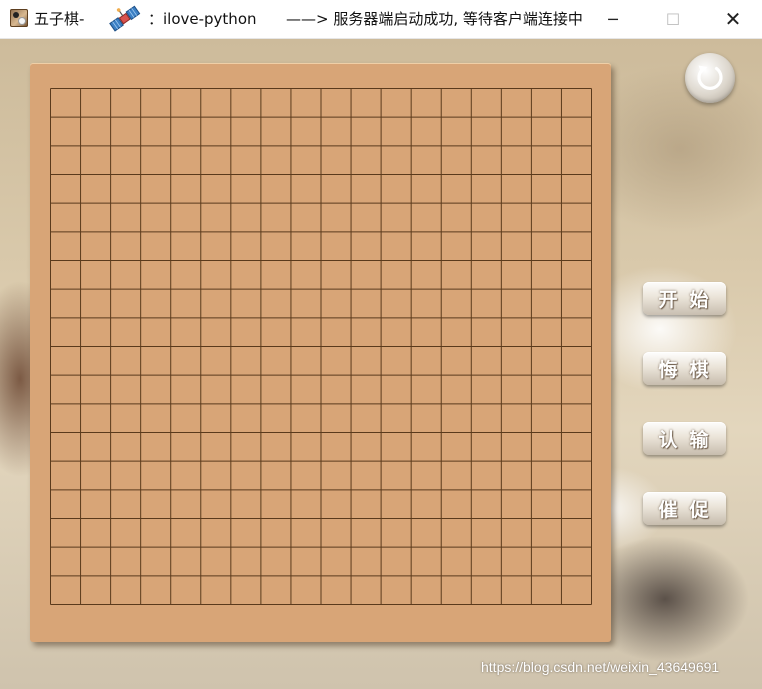 Image resolution: width=762 pixels, height=689 pixels. What do you see at coordinates (125, 18) in the screenshot?
I see `satellite-icon` at bounding box center [125, 18].